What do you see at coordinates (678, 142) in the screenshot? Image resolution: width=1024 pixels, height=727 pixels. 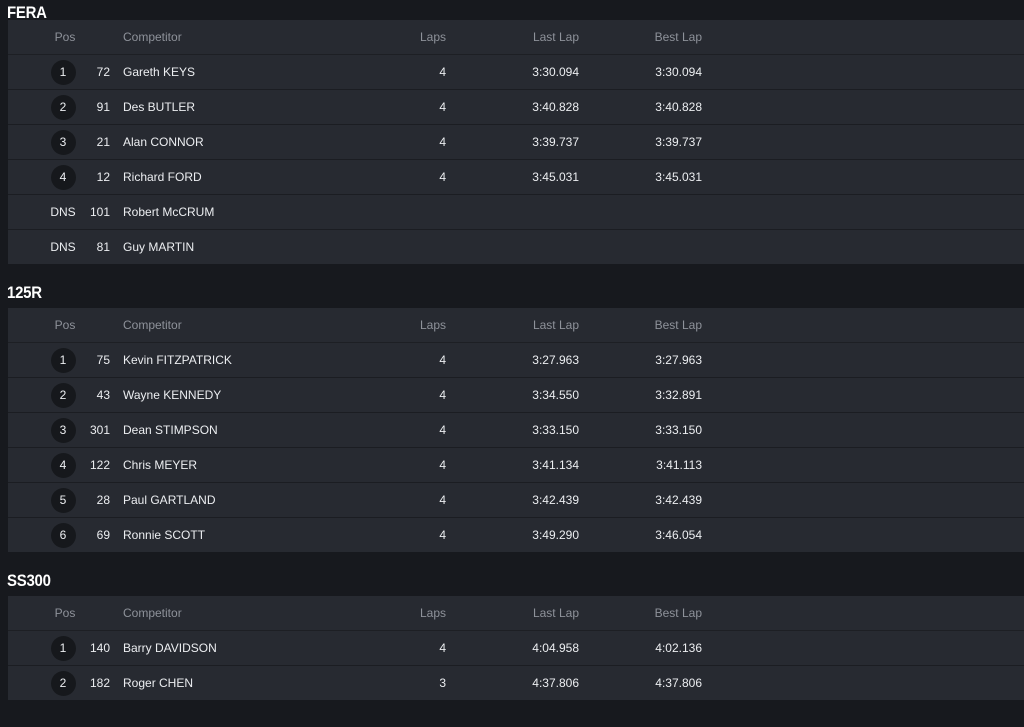 I see `best-lap-time: 3:39.737` at bounding box center [678, 142].